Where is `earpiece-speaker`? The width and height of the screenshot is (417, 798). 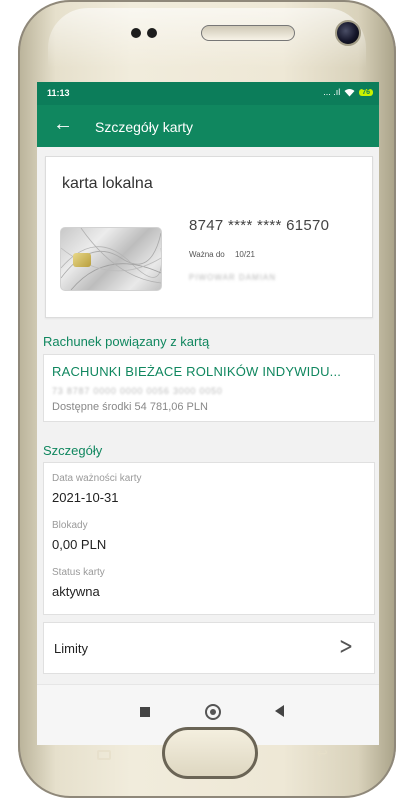 earpiece-speaker is located at coordinates (248, 33).